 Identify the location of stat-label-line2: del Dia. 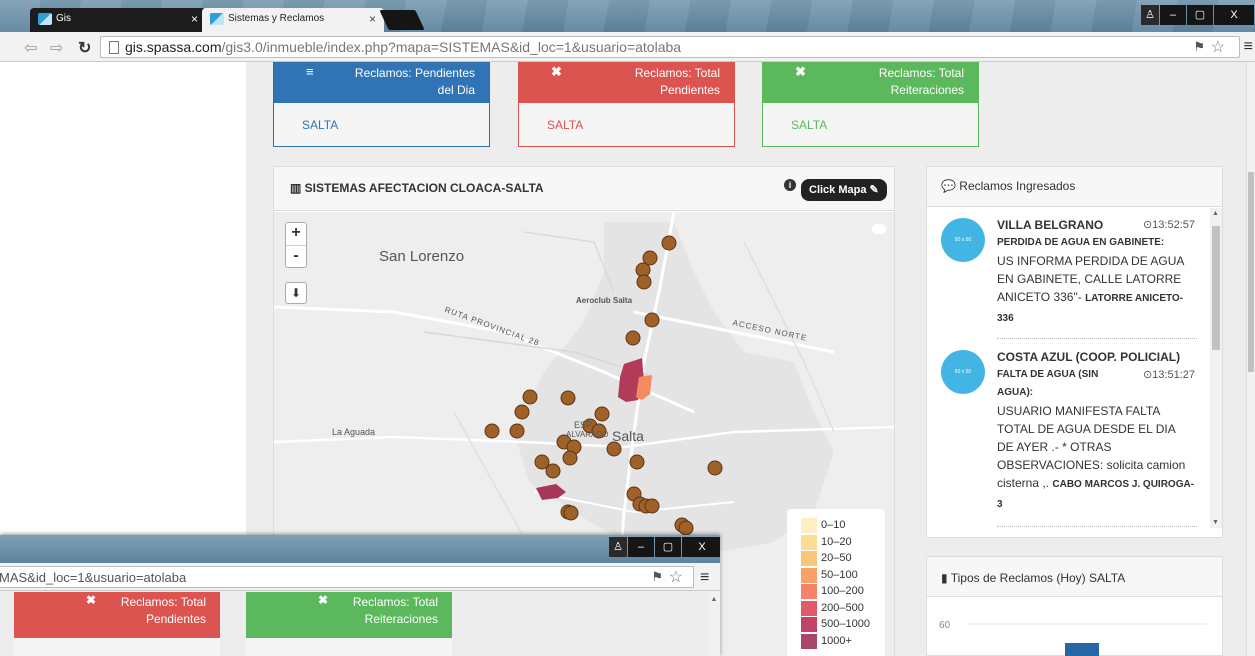
(456, 90).